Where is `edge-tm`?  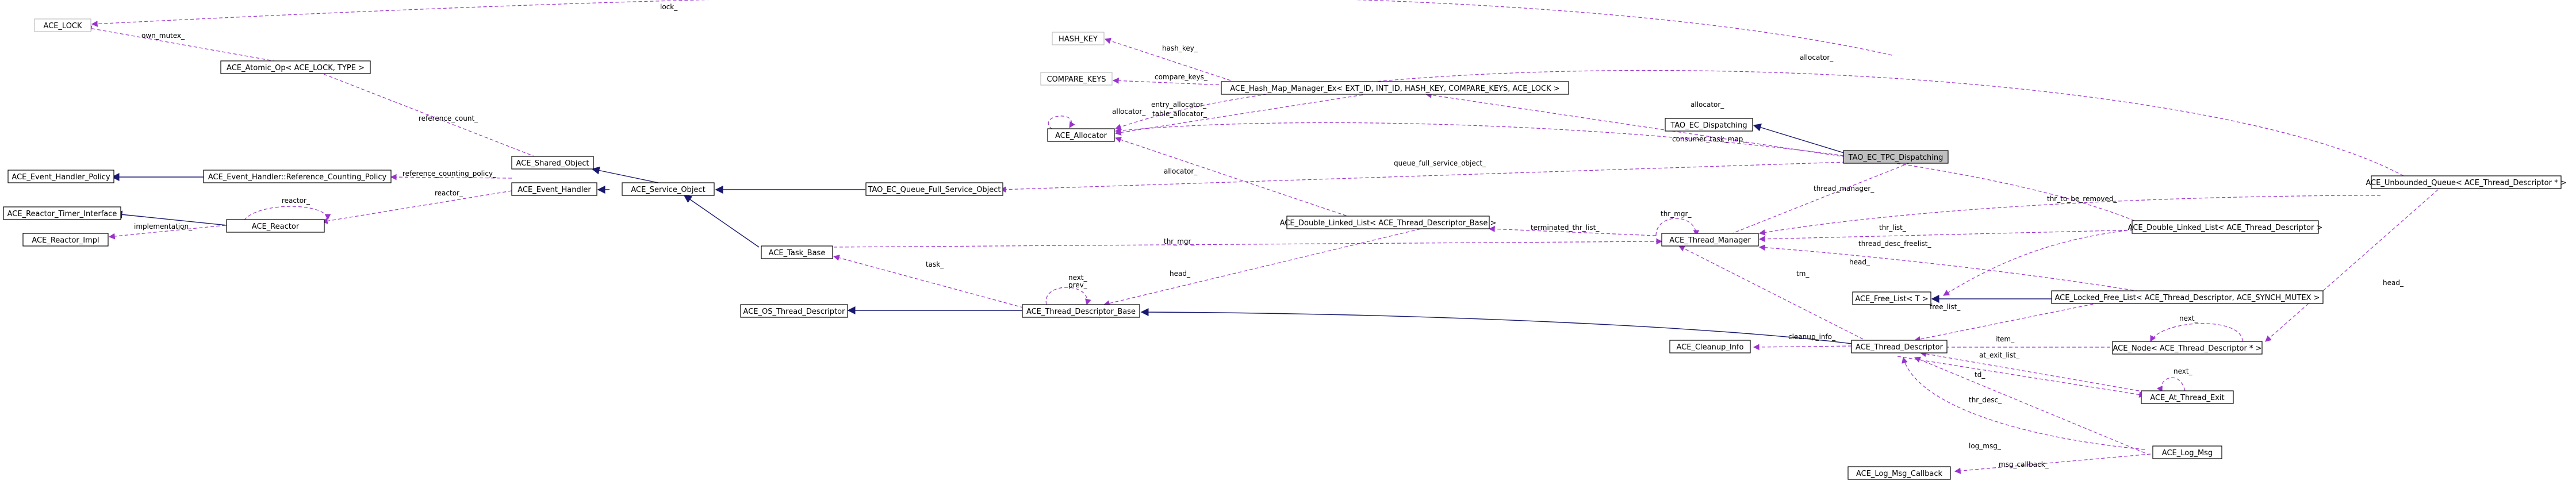
edge-tm is located at coordinates (1771, 292).